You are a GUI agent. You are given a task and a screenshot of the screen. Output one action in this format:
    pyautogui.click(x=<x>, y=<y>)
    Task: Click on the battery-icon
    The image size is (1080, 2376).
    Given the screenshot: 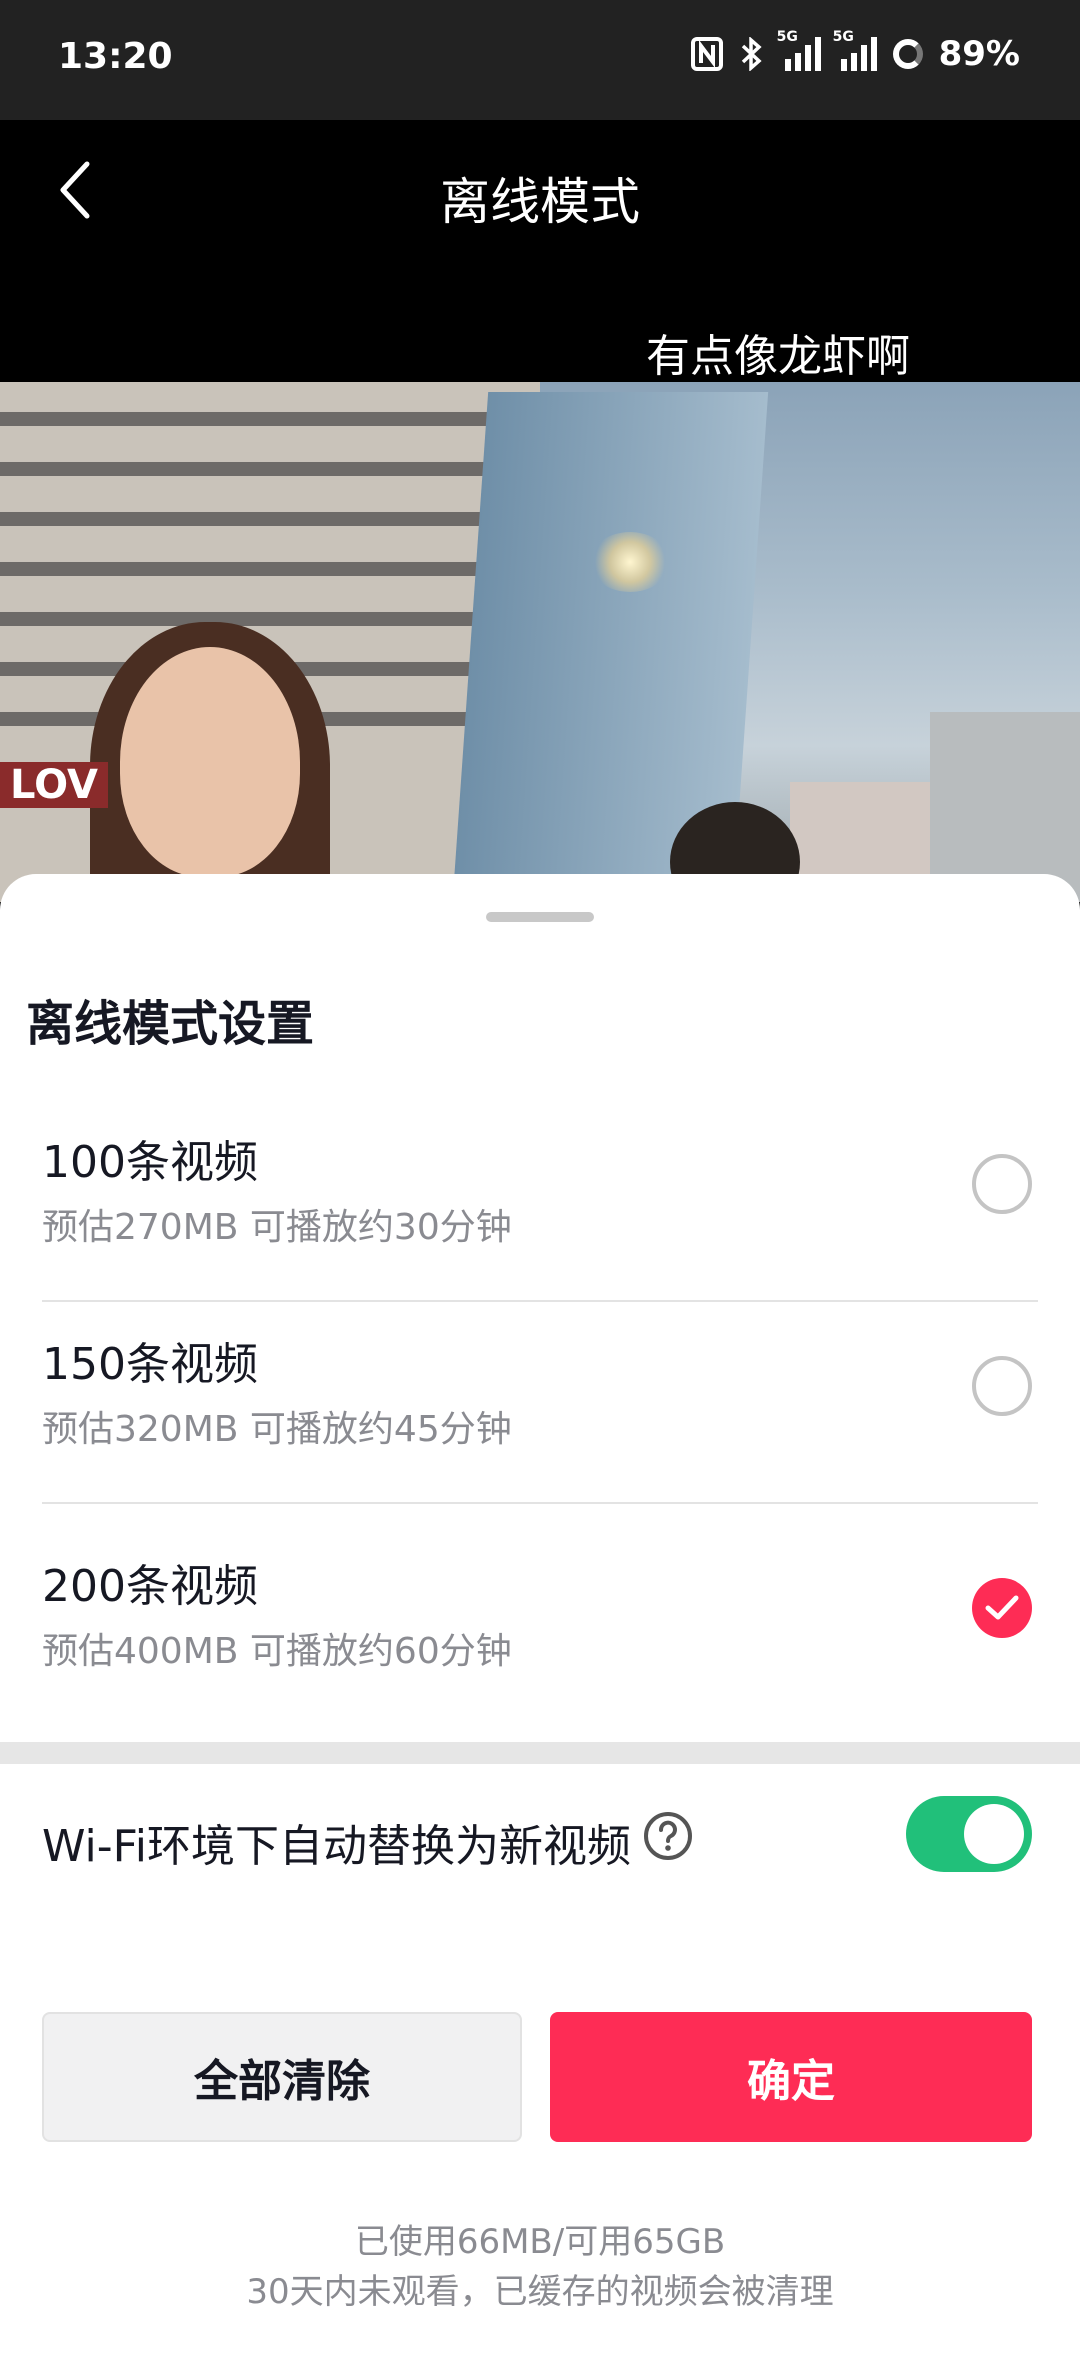 What is the action you would take?
    pyautogui.click(x=907, y=54)
    